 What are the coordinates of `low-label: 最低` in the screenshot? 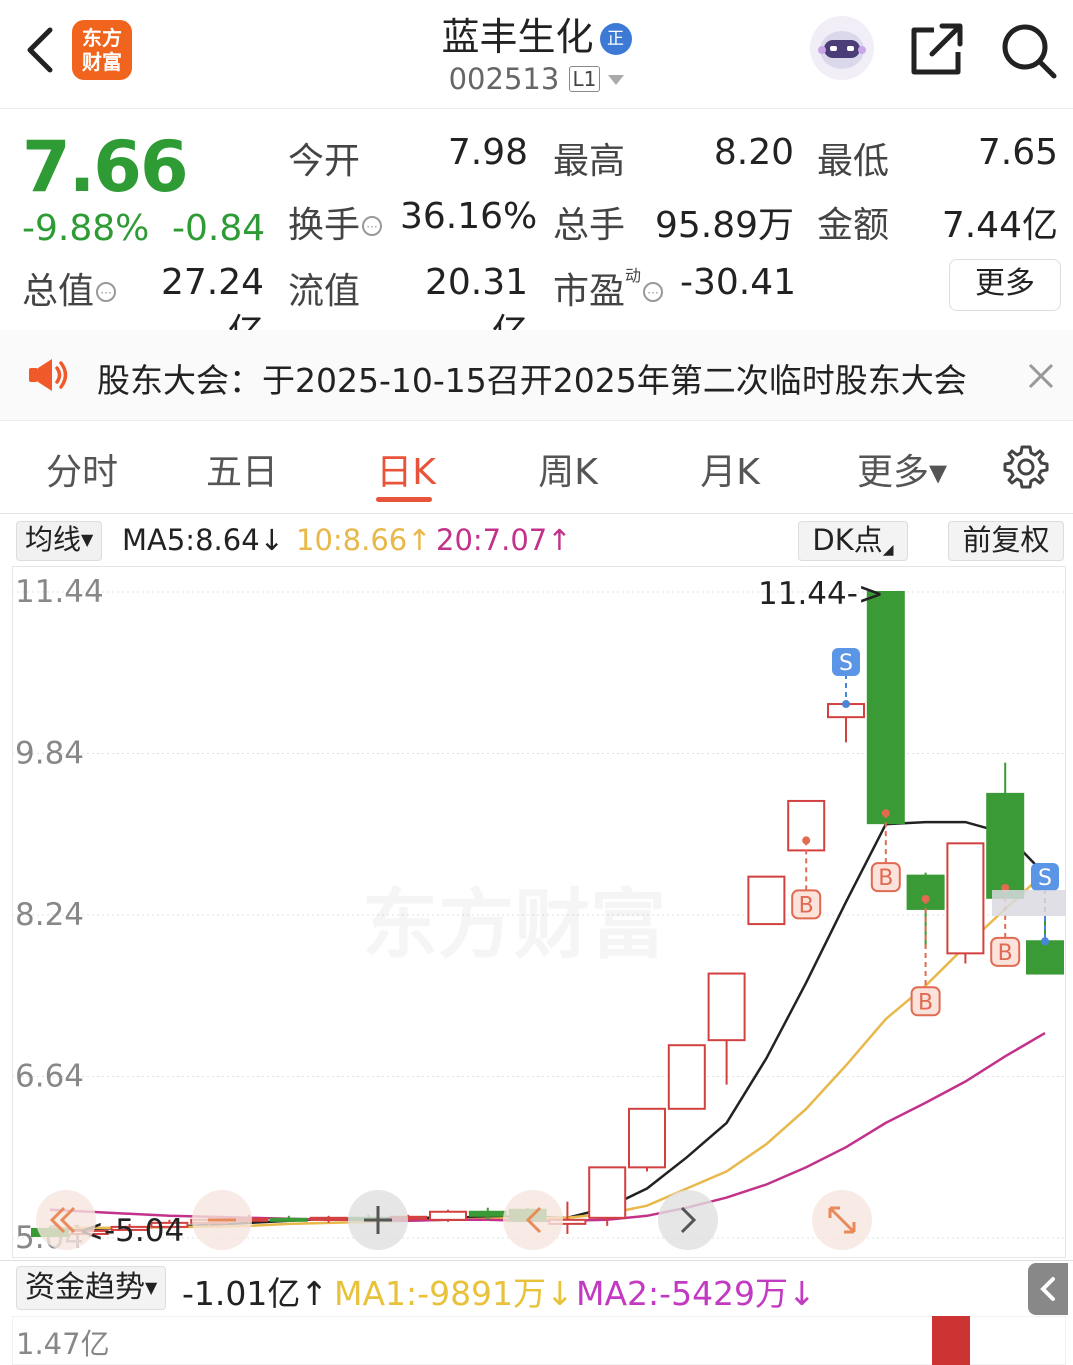 It's located at (853, 161).